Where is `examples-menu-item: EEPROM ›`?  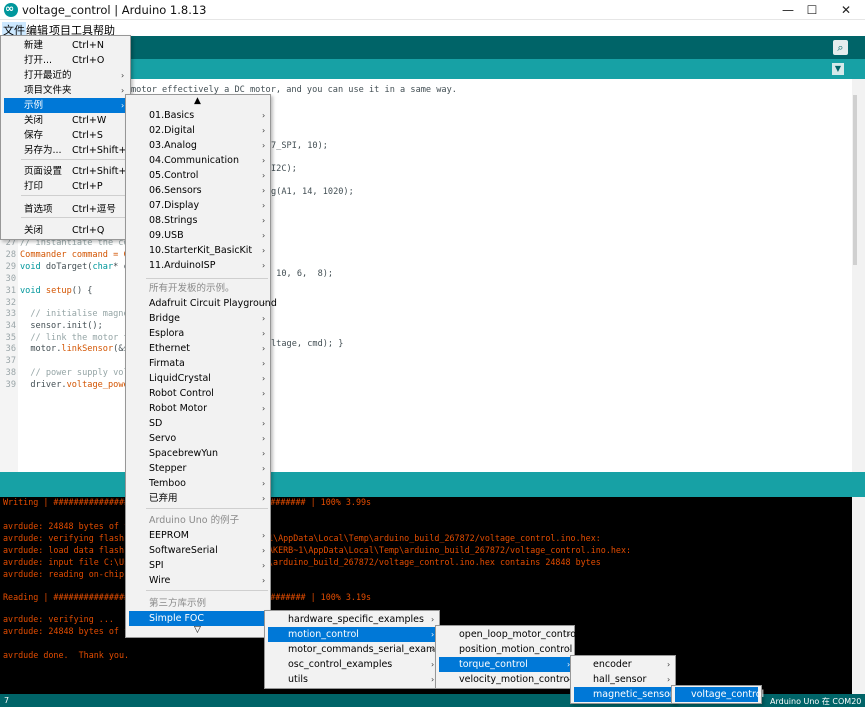 examples-menu-item: EEPROM › is located at coordinates (199, 535).